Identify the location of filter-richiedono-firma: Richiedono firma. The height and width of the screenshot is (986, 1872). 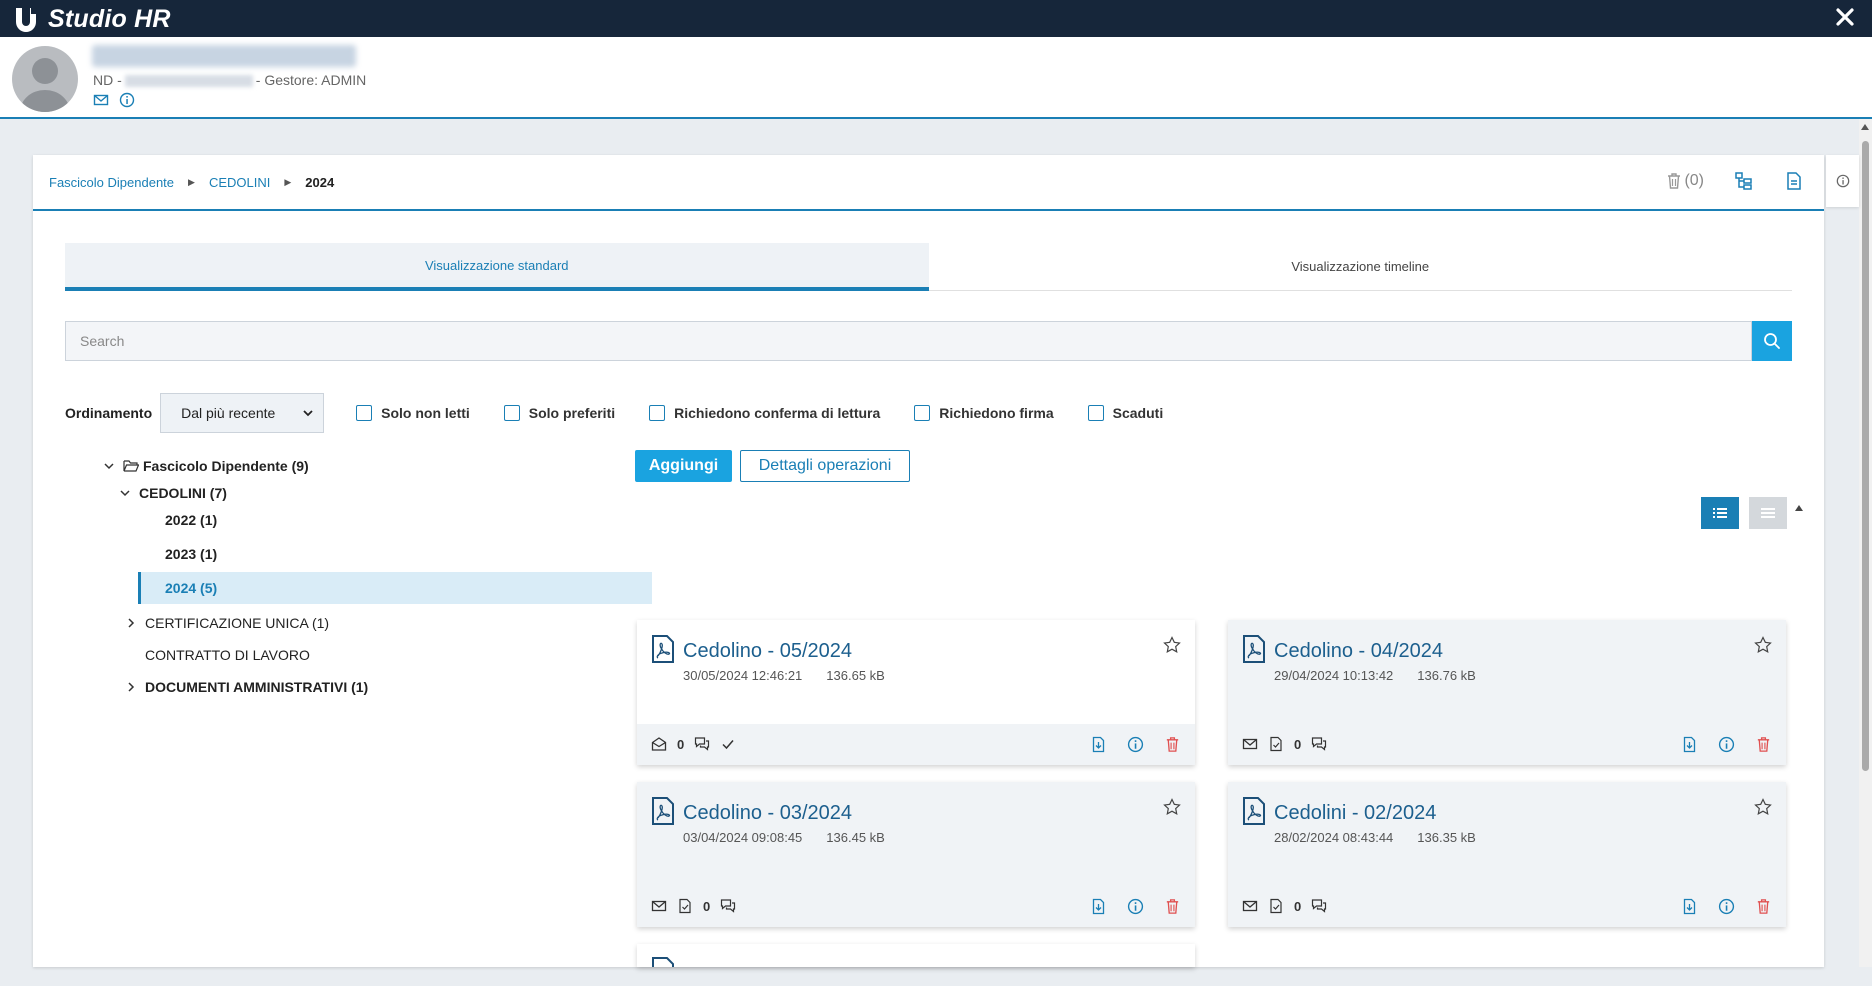
(984, 413).